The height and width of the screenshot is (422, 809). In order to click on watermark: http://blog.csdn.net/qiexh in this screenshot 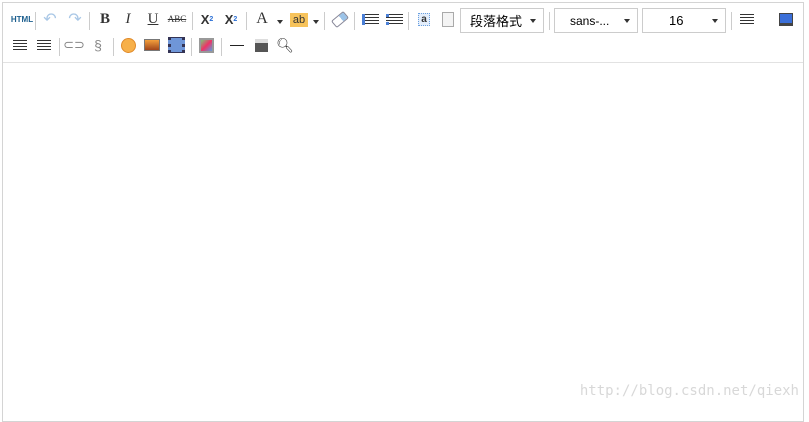, I will do `click(689, 391)`.